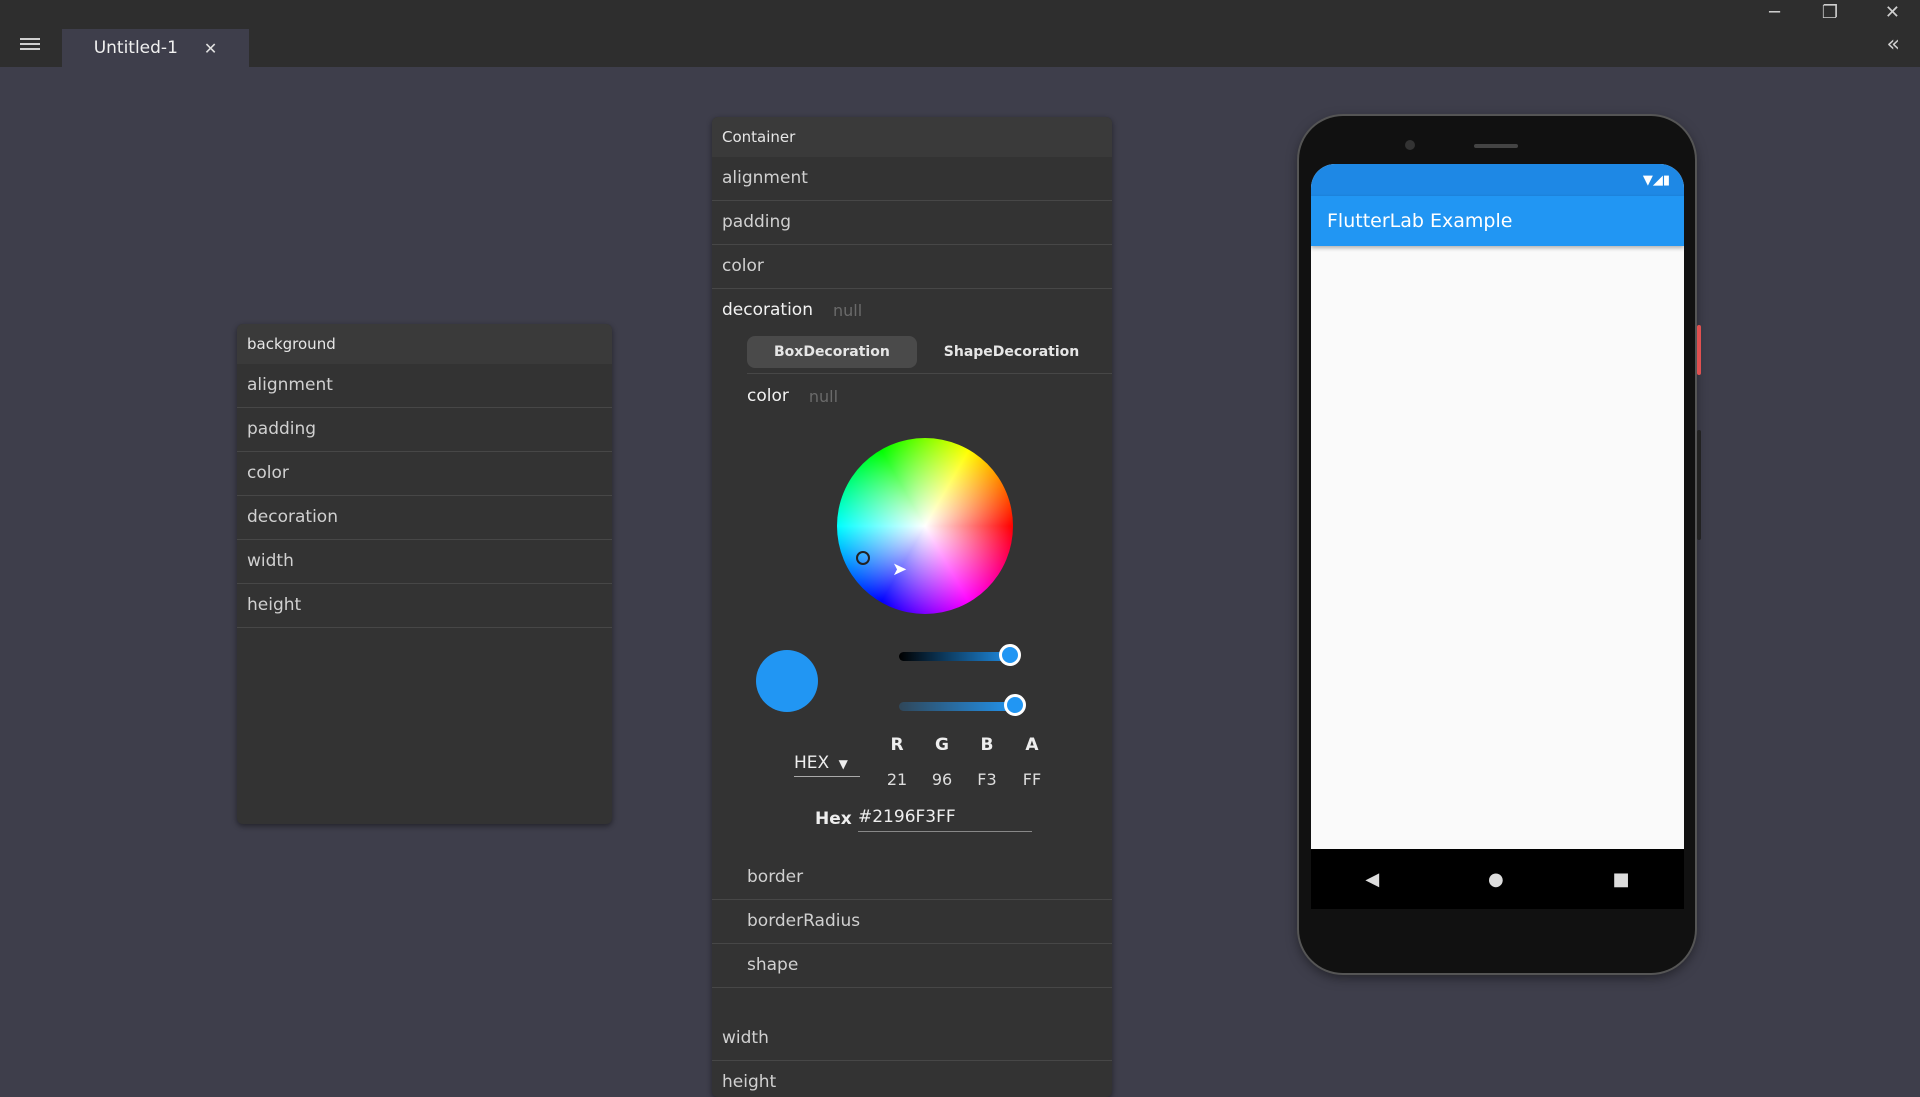 The width and height of the screenshot is (1920, 1097). I want to click on restore-icon: ❐, so click(1830, 12).